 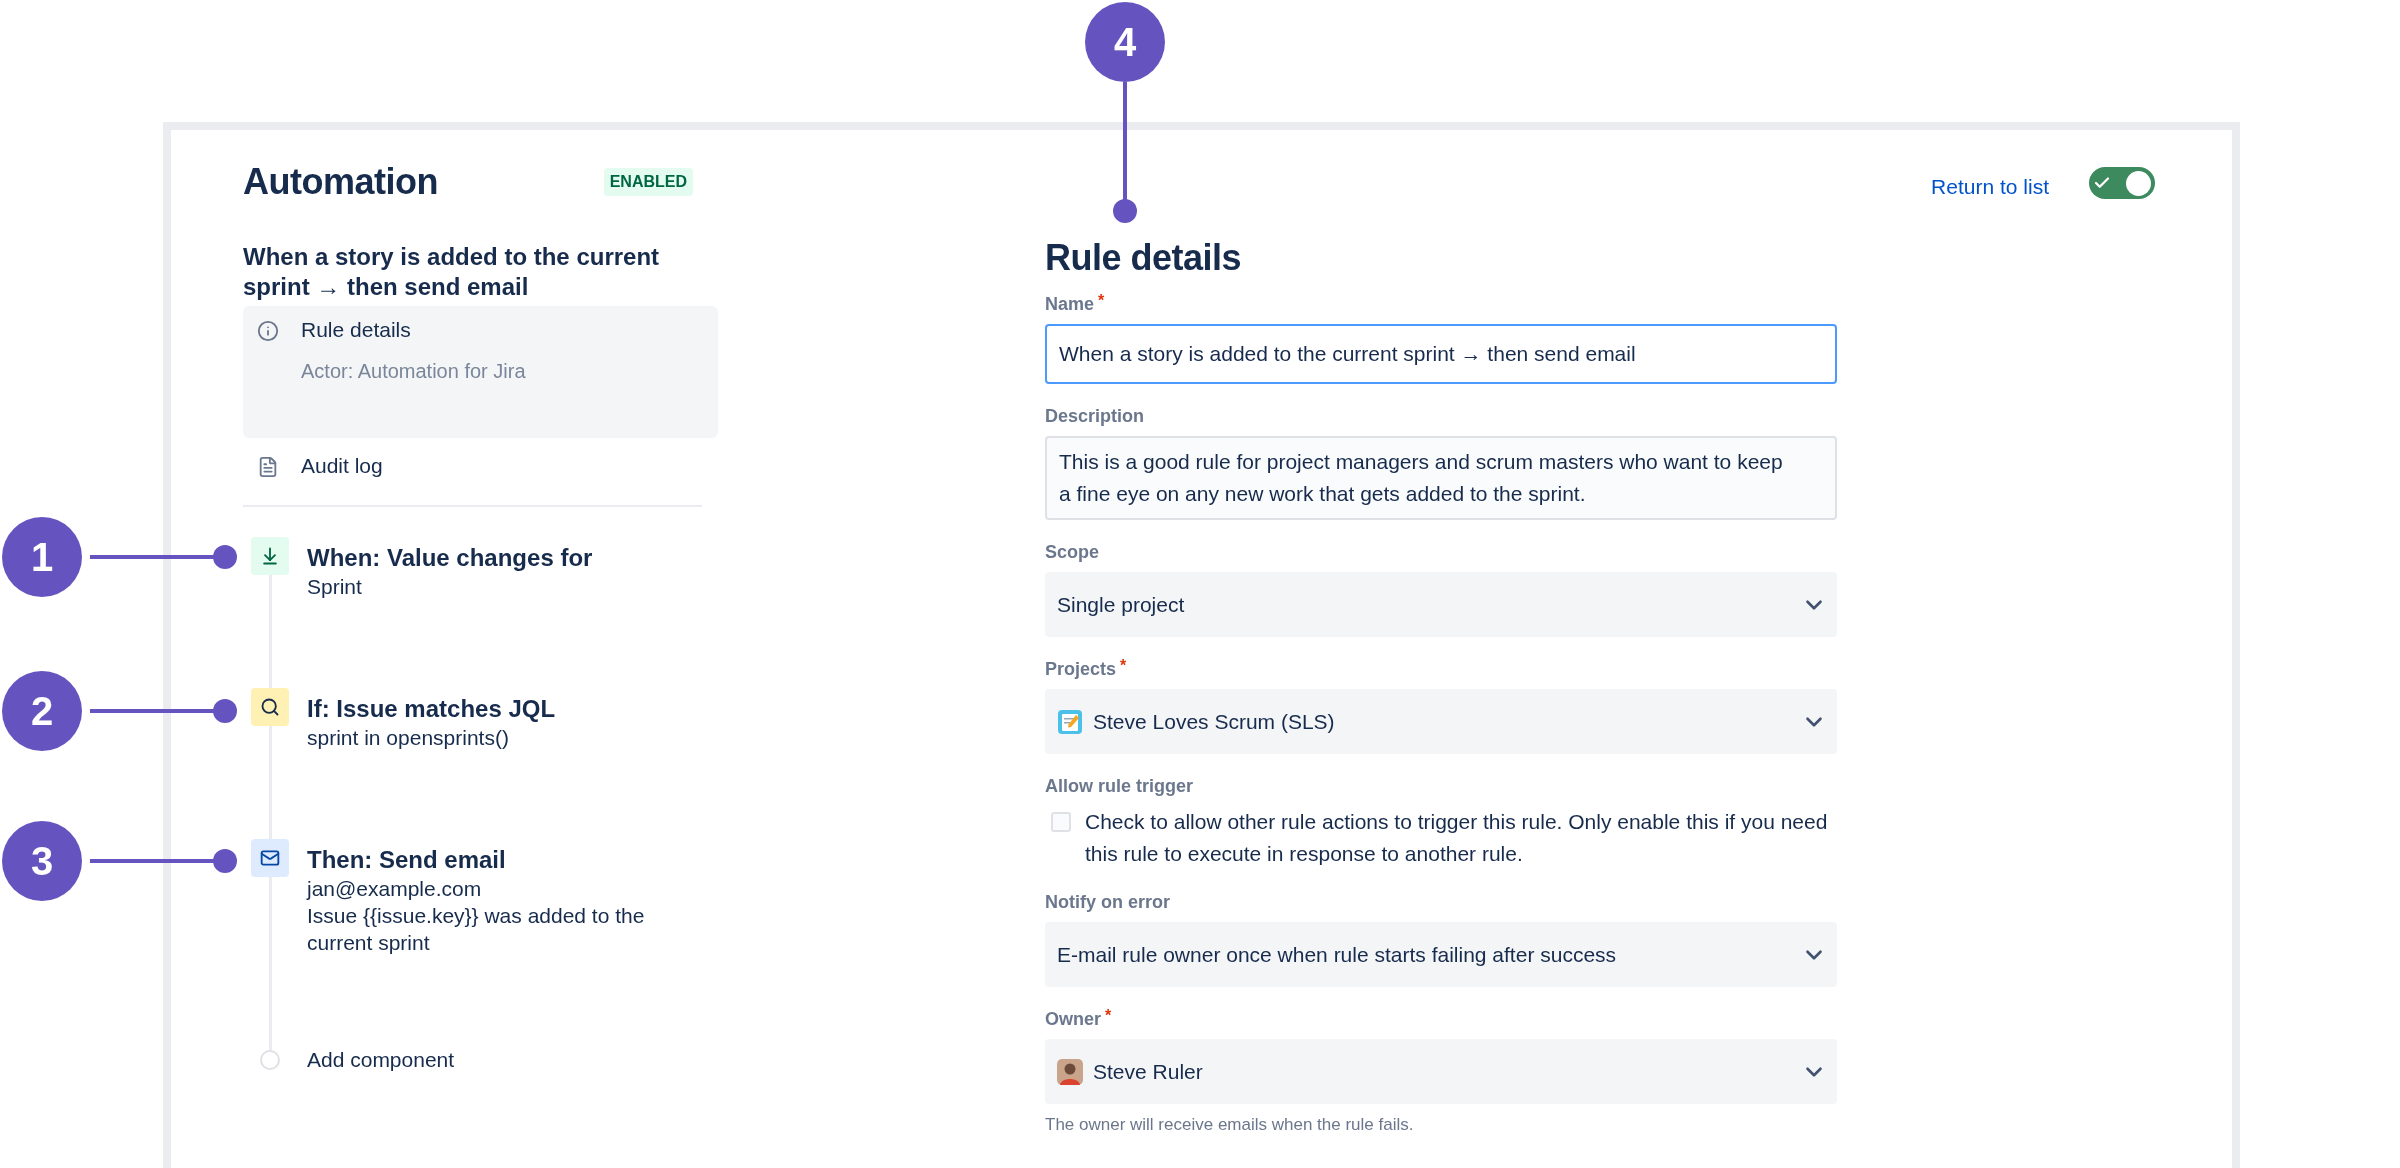 I want to click on component-detail: Issue {{issue.key}} was added to the current sprint, so click(x=476, y=929).